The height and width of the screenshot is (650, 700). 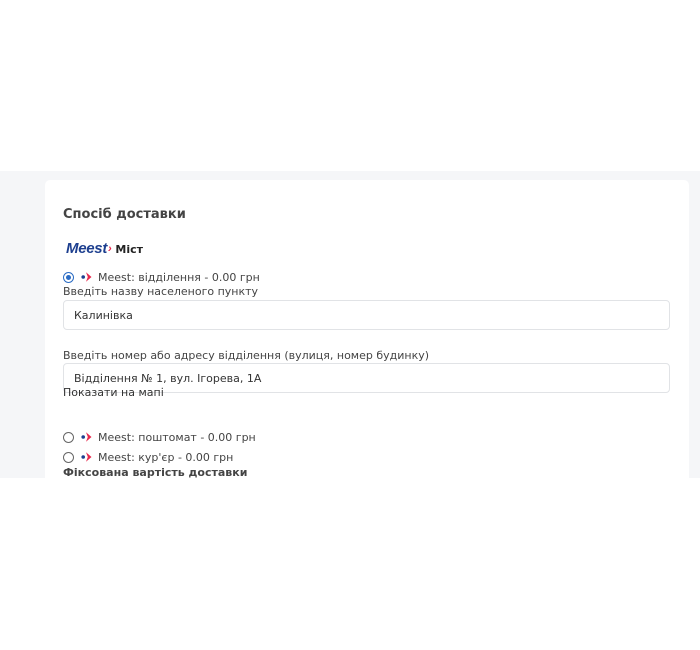 I want to click on city-label: Введіть назву населеного пункту, so click(x=161, y=291).